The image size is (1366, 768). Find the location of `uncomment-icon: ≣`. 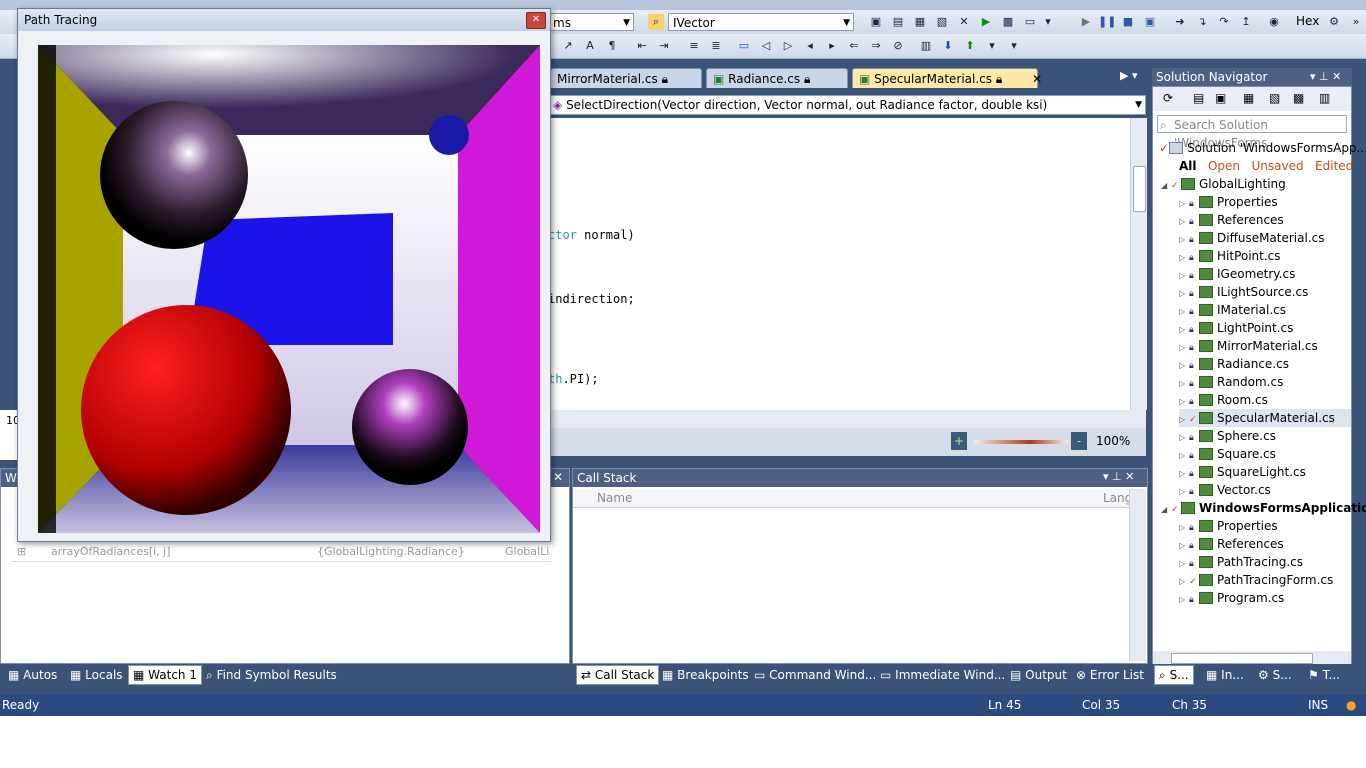

uncomment-icon: ≣ is located at coordinates (716, 46).